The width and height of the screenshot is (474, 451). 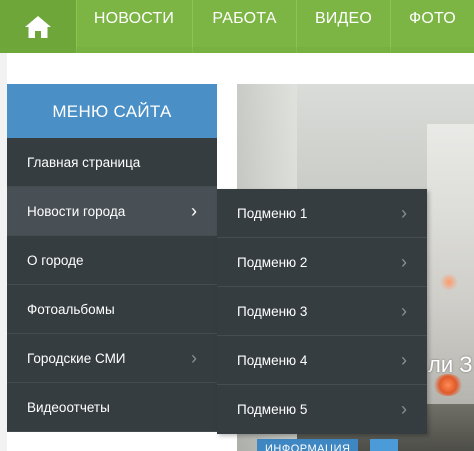 What do you see at coordinates (322, 262) in the screenshot?
I see `submenu-item-2: Подменю 2 ›` at bounding box center [322, 262].